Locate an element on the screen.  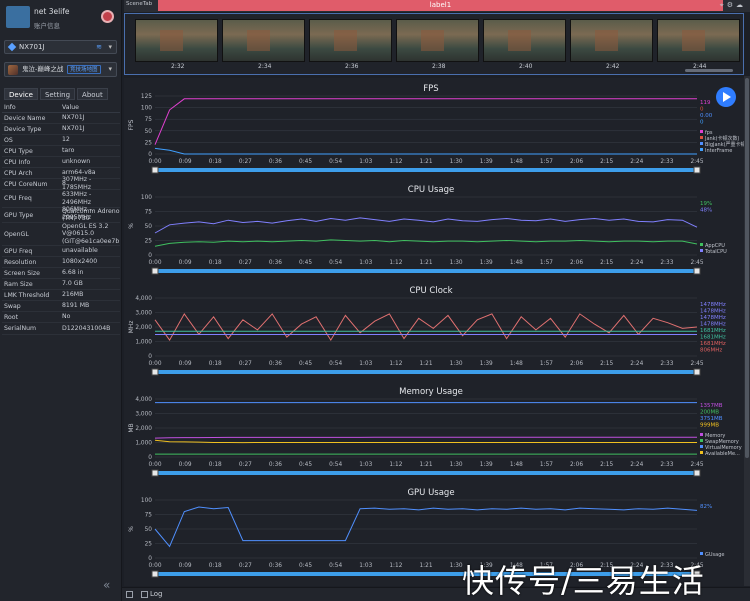
x-tick-label: 0:18 is located at coordinates (215, 364).